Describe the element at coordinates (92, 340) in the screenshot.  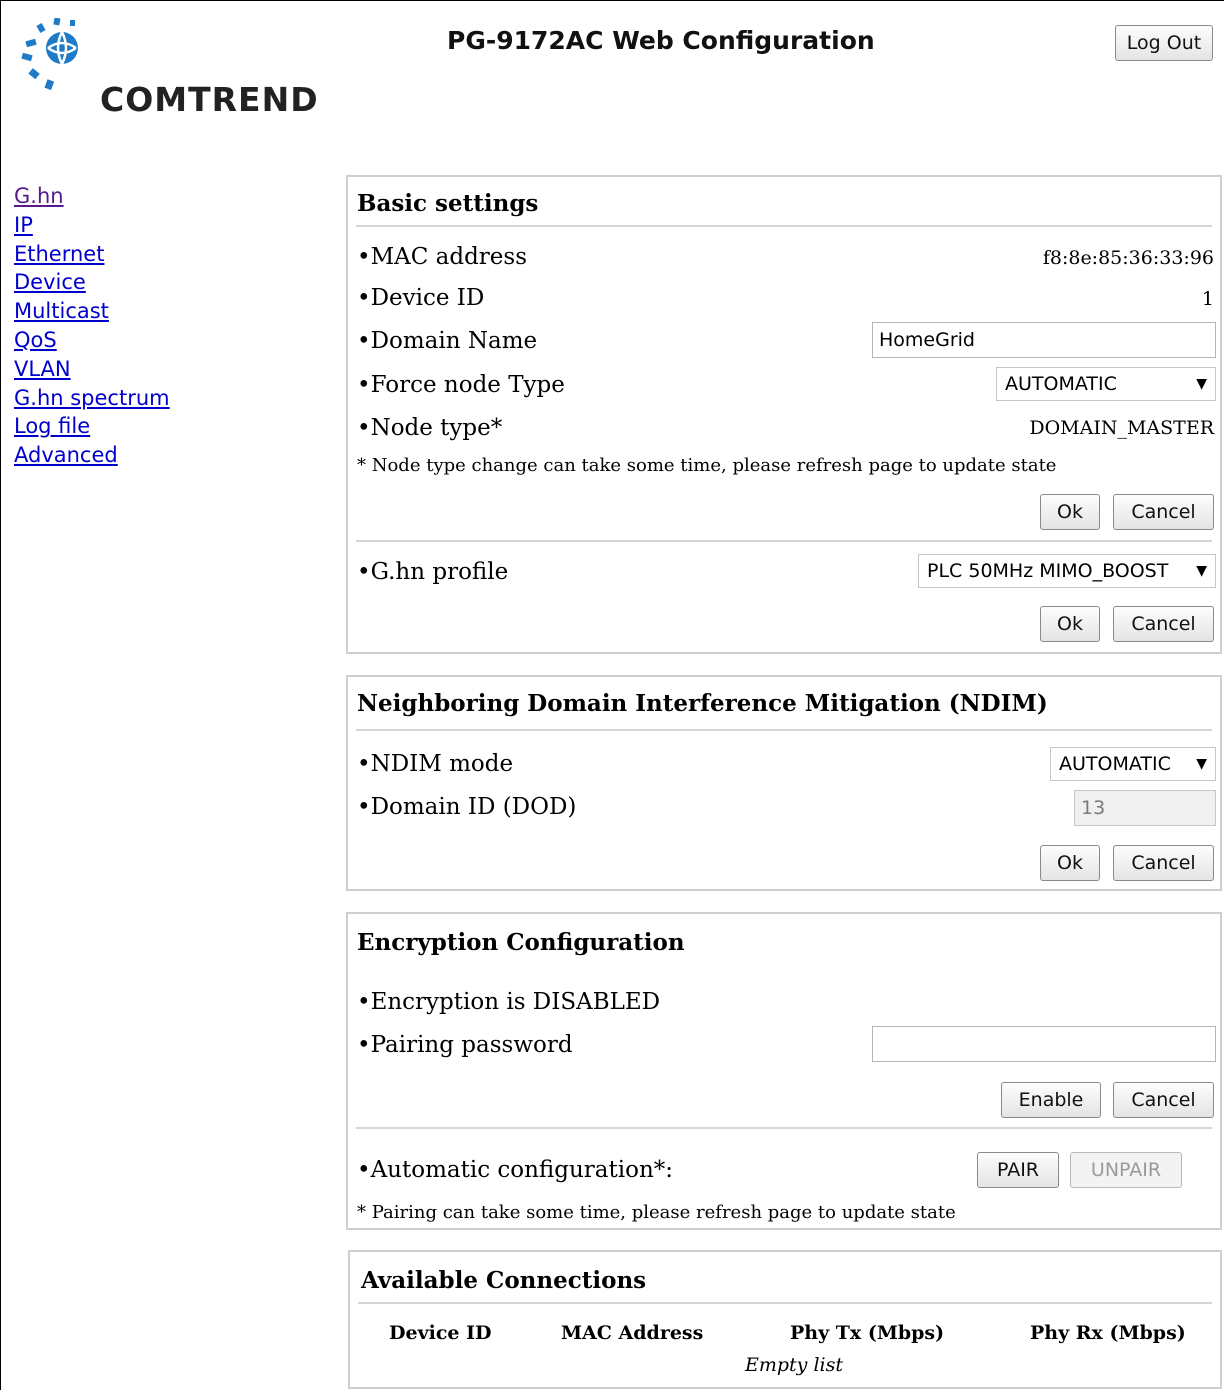
I see `nav-item-qos: QoS` at that location.